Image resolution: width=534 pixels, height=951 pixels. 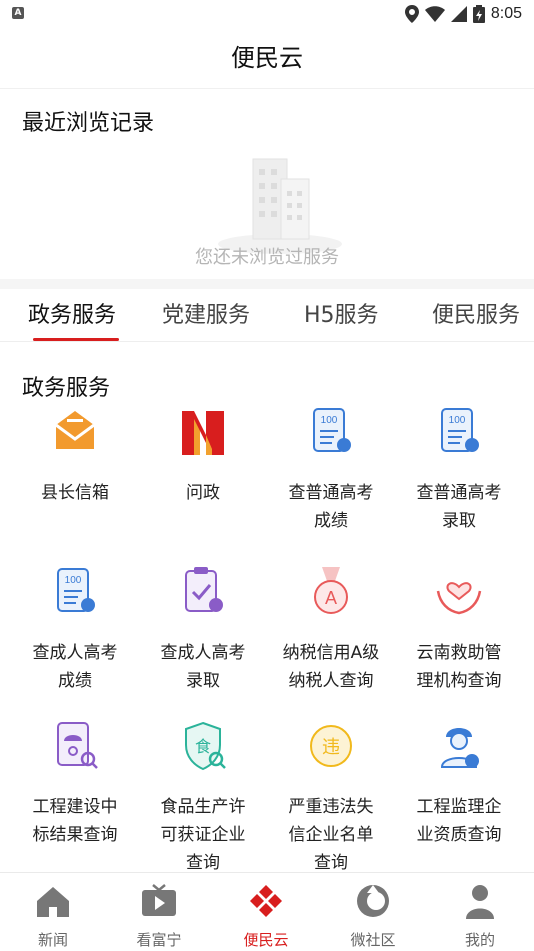 What do you see at coordinates (331, 667) in the screenshot?
I see `service-label: 纳税信用A级 纳税人查询` at bounding box center [331, 667].